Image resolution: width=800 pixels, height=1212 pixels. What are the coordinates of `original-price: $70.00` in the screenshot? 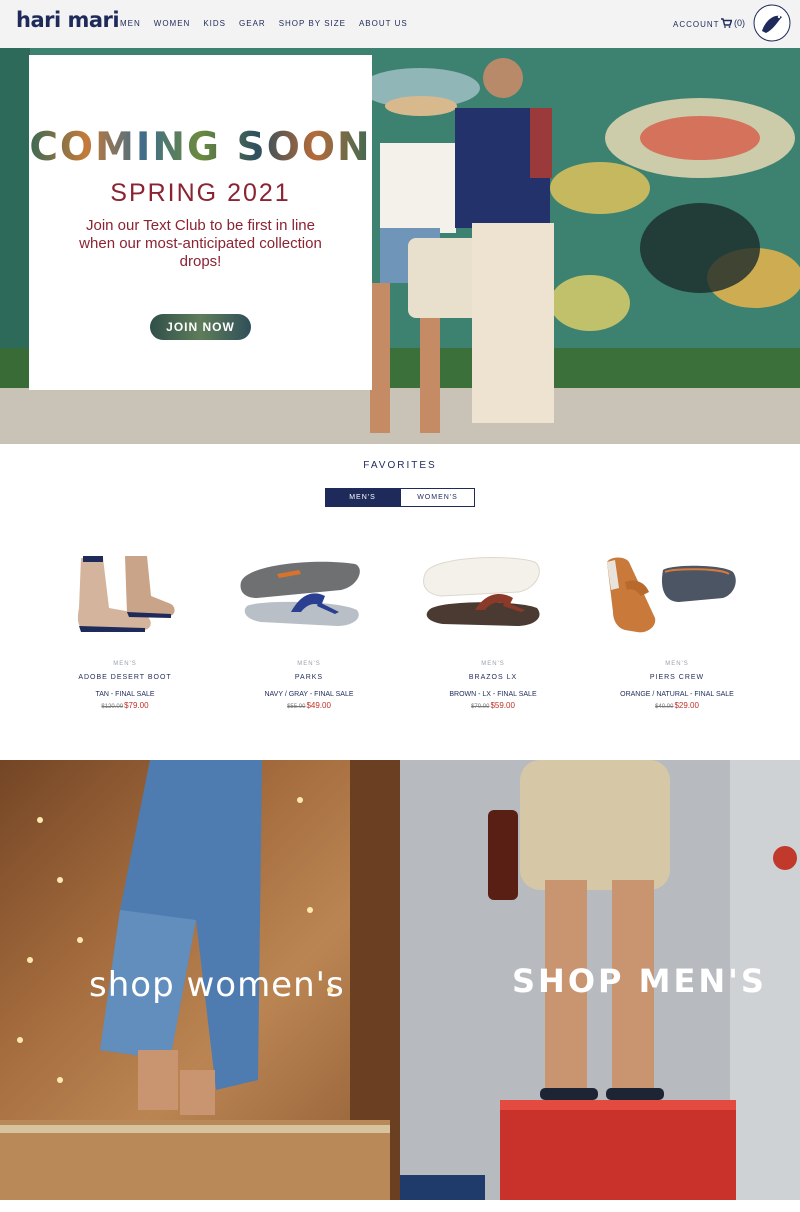 It's located at (480, 707).